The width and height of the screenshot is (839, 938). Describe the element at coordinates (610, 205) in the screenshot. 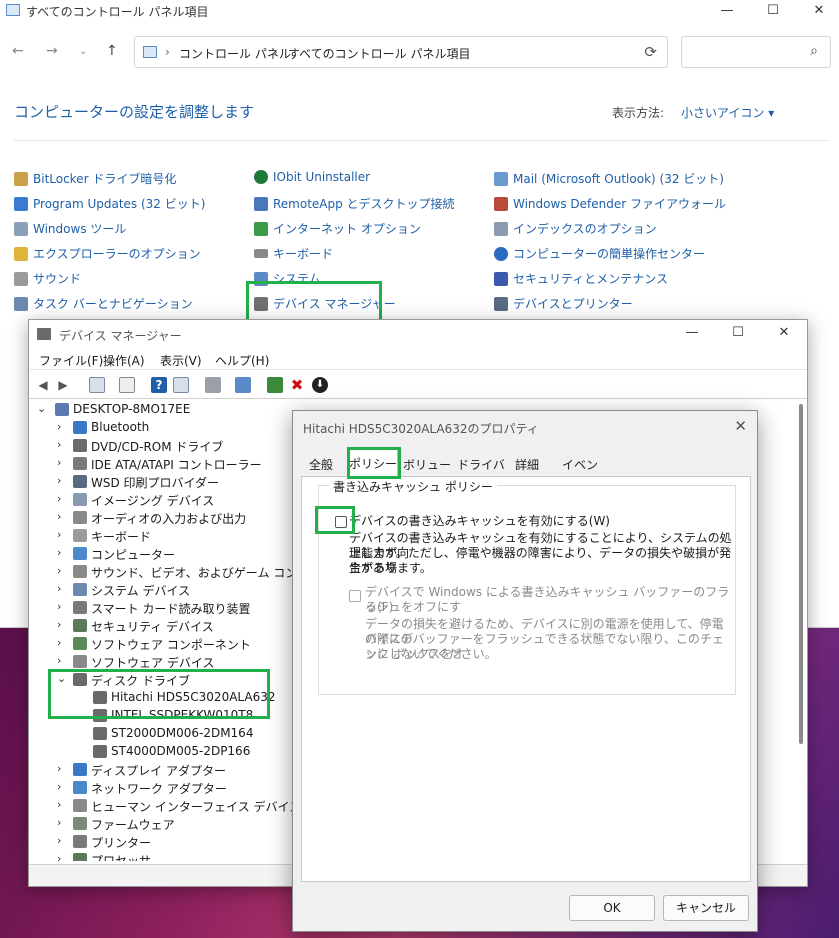

I see `cp-item-firewall: Windows Defender ファイアウォール` at that location.